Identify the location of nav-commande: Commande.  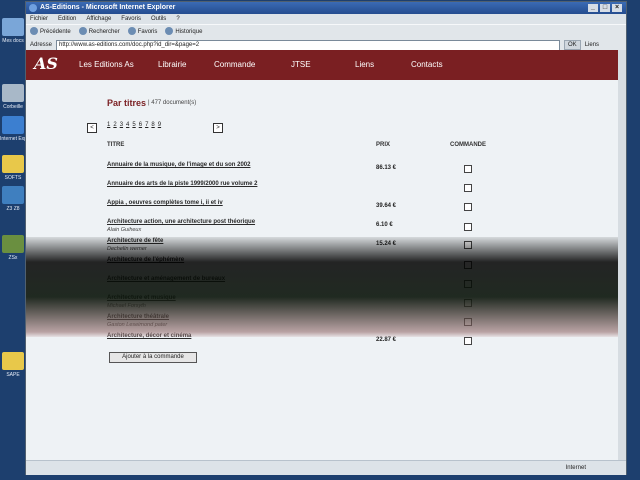
(234, 65).